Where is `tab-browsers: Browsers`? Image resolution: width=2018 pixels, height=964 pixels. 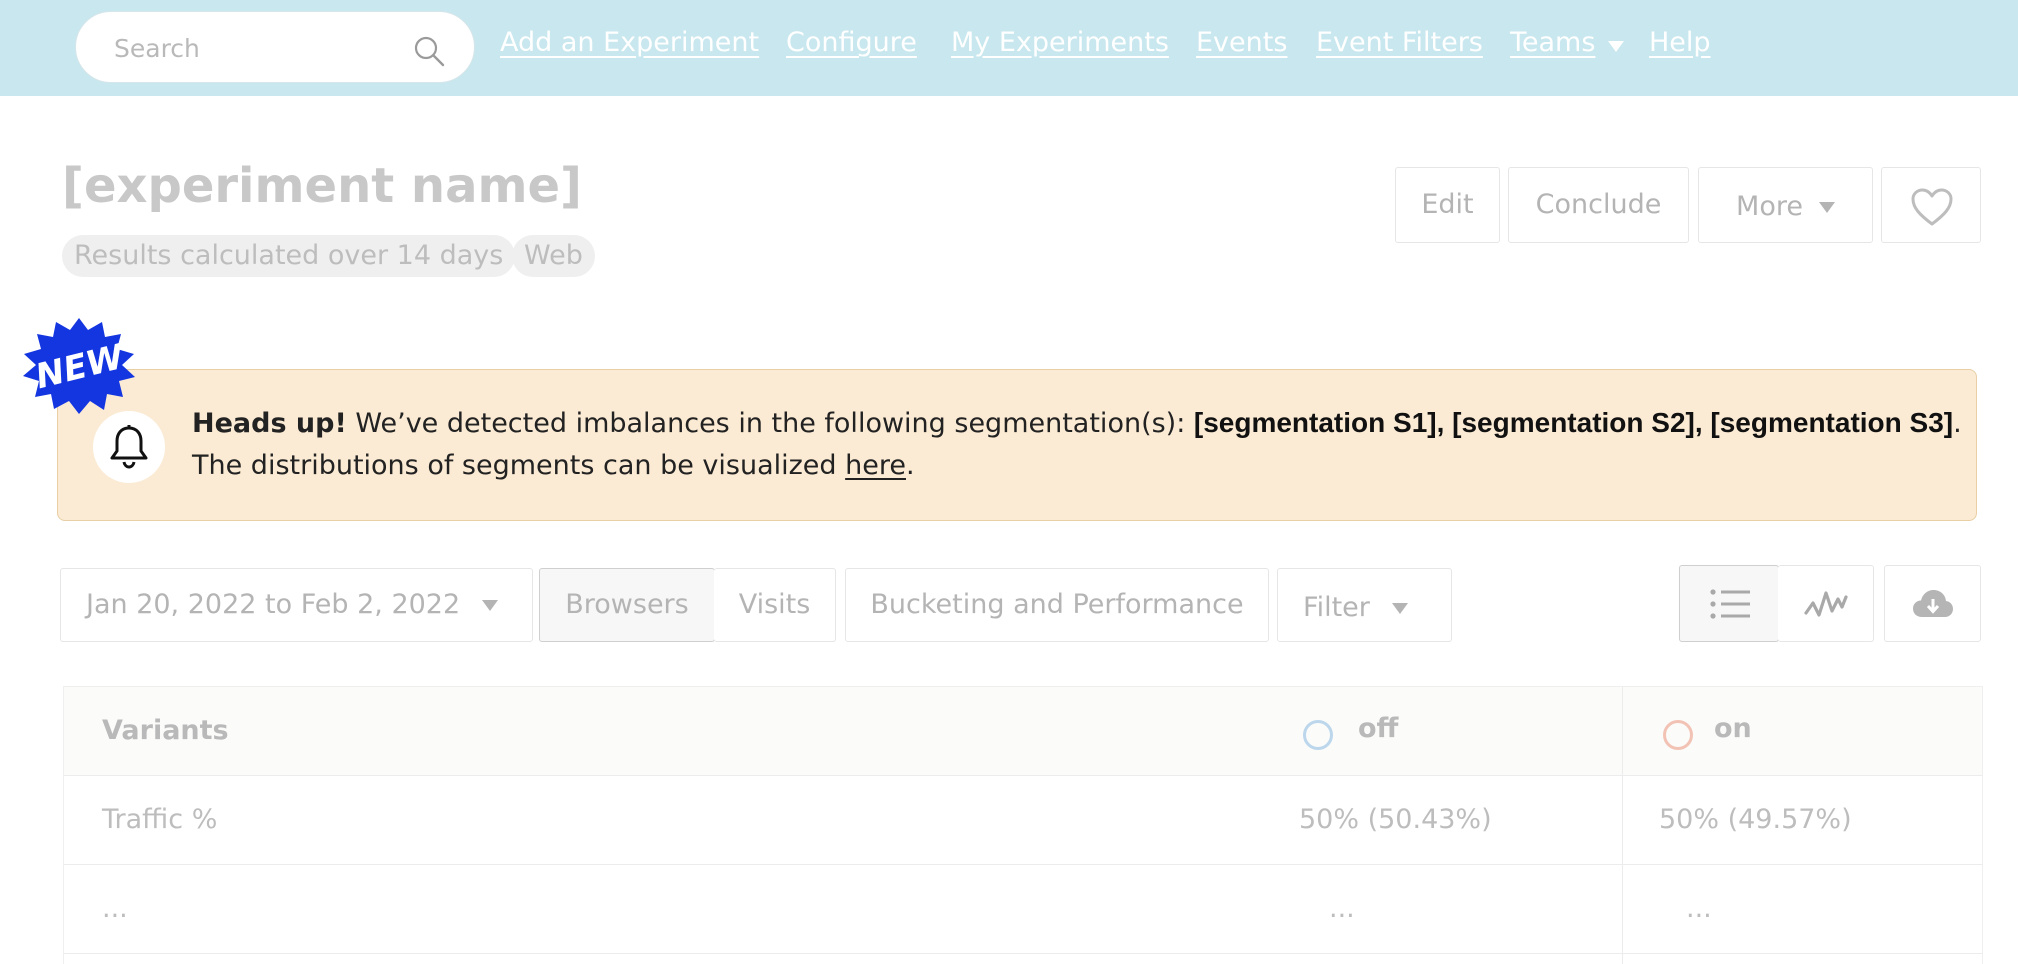
tab-browsers: Browsers is located at coordinates (627, 605).